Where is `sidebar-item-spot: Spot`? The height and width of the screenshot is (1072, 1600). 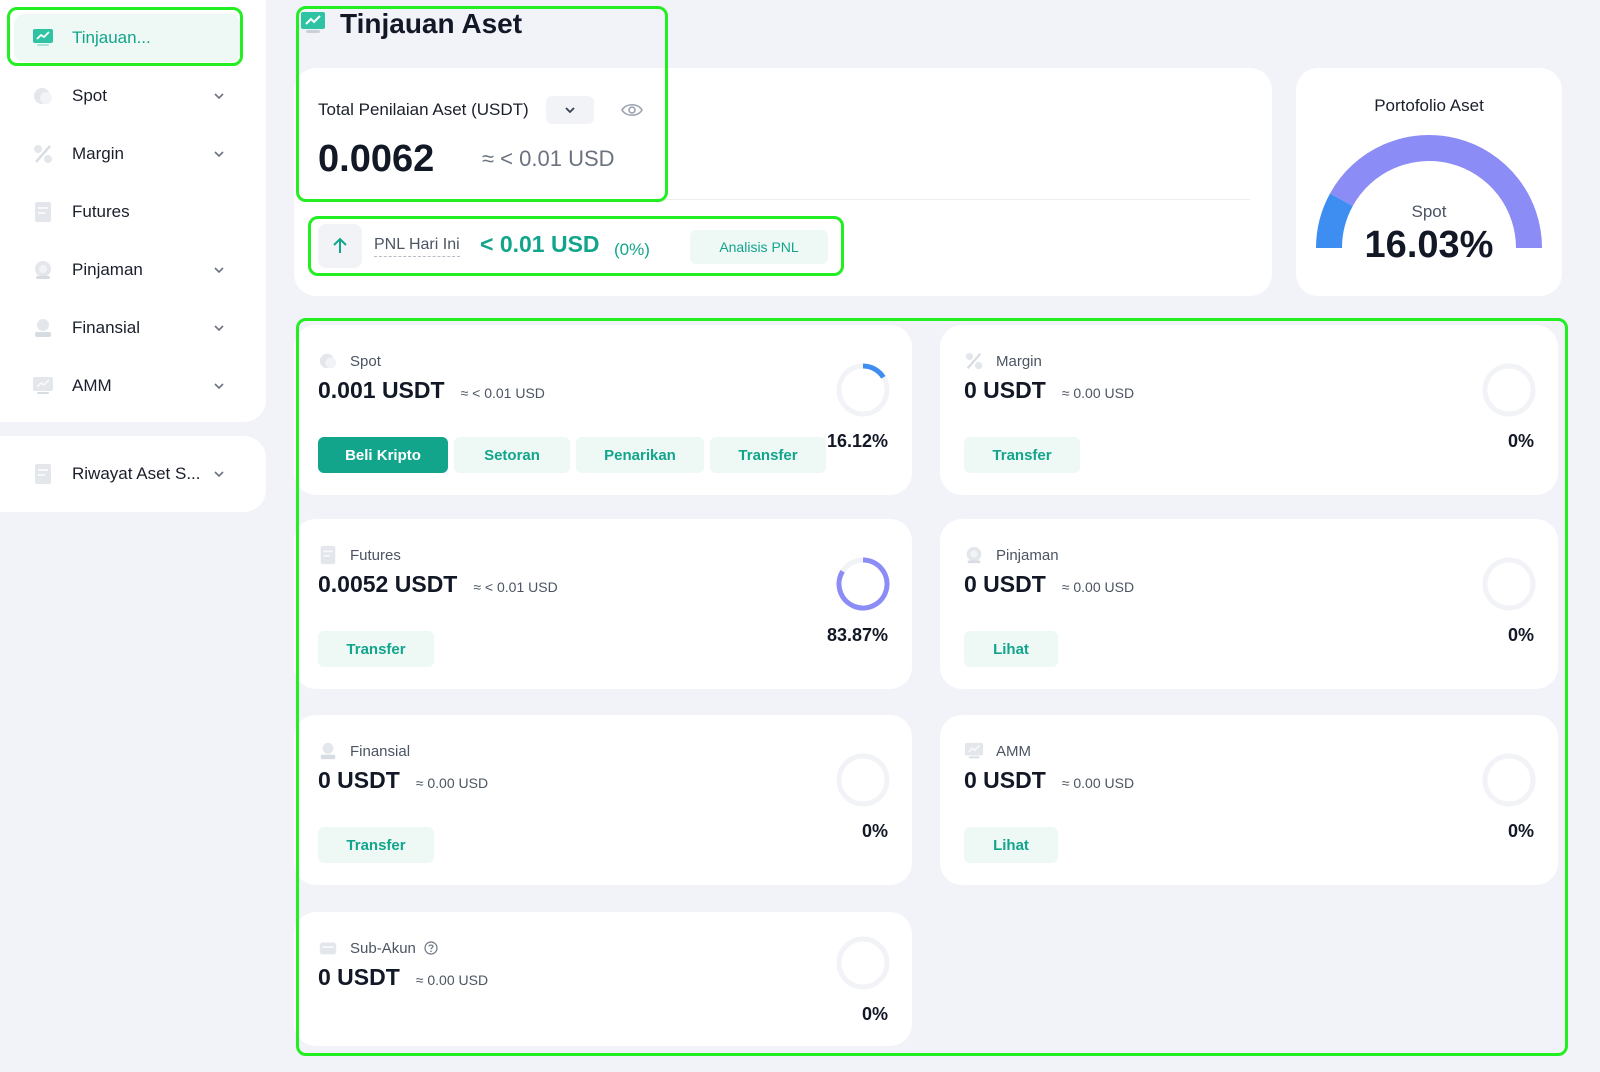 sidebar-item-spot: Spot is located at coordinates (127, 96).